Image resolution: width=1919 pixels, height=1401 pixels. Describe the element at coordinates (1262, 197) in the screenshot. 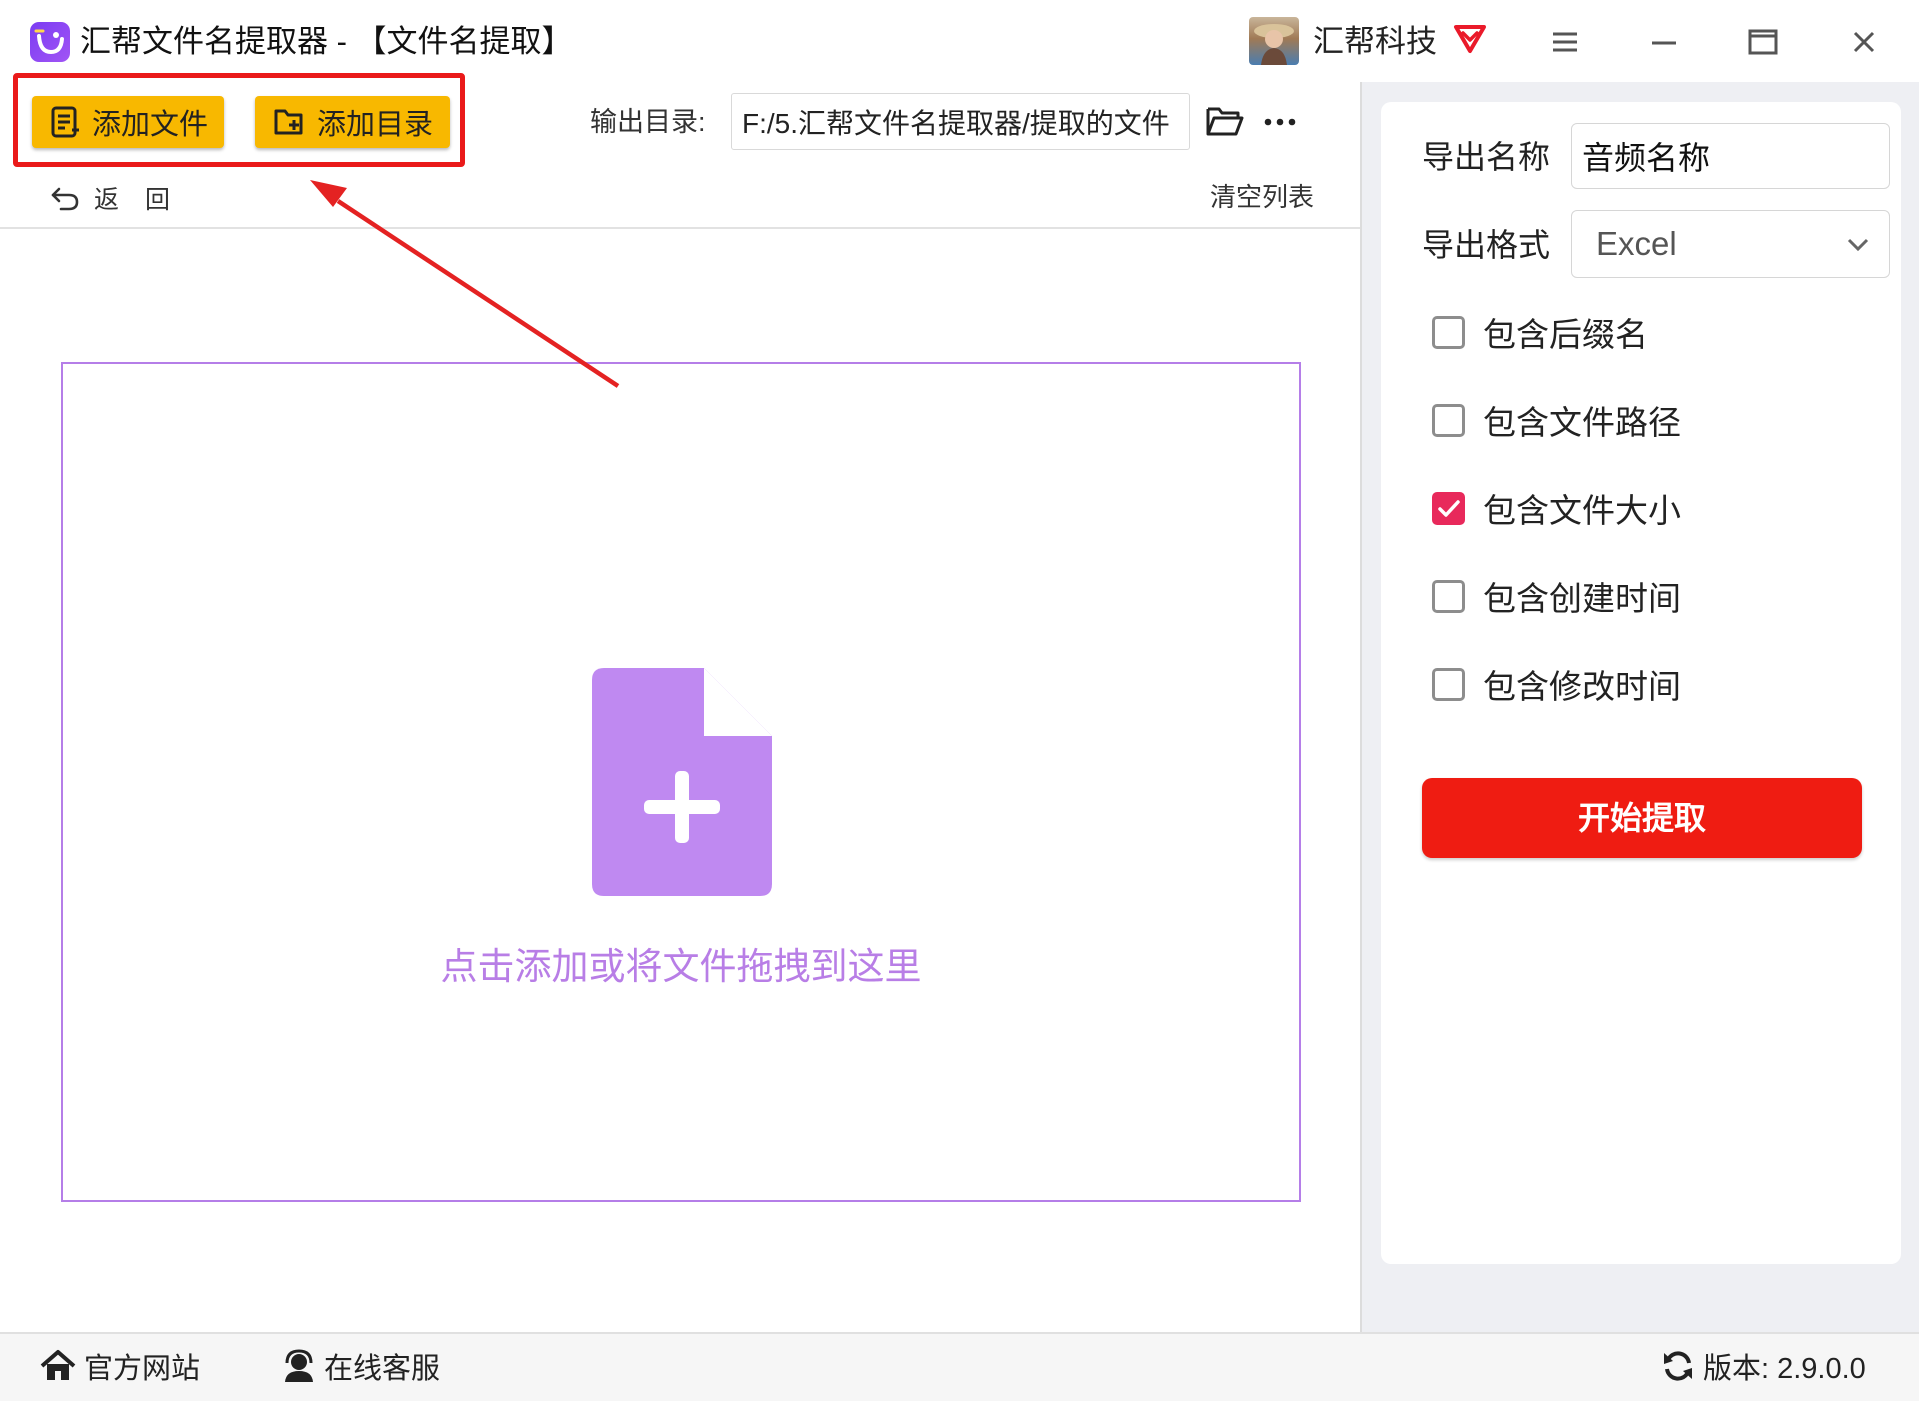

I see `clear-list-button: 清空列表` at that location.